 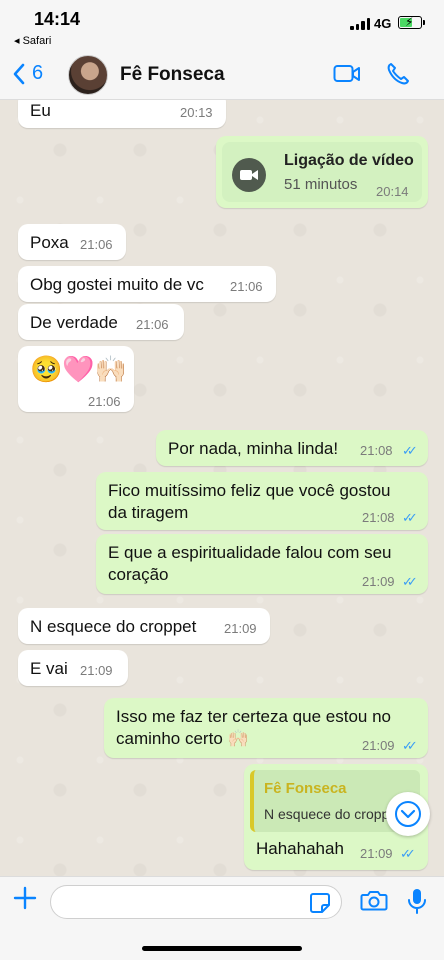 What do you see at coordinates (182, 738) in the screenshot?
I see `message-text-line2: caminho certo 🙌🏻` at bounding box center [182, 738].